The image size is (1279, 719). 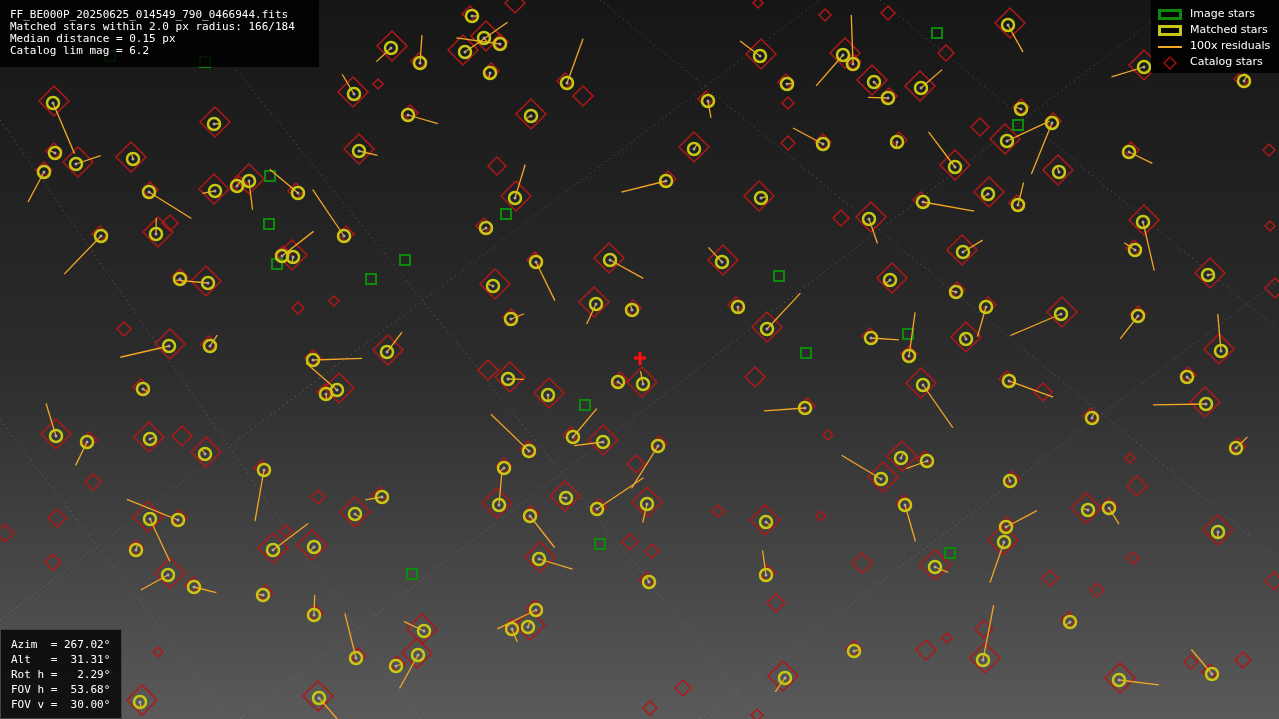 What do you see at coordinates (1226, 62) in the screenshot?
I see `legend-label: Catalog stars` at bounding box center [1226, 62].